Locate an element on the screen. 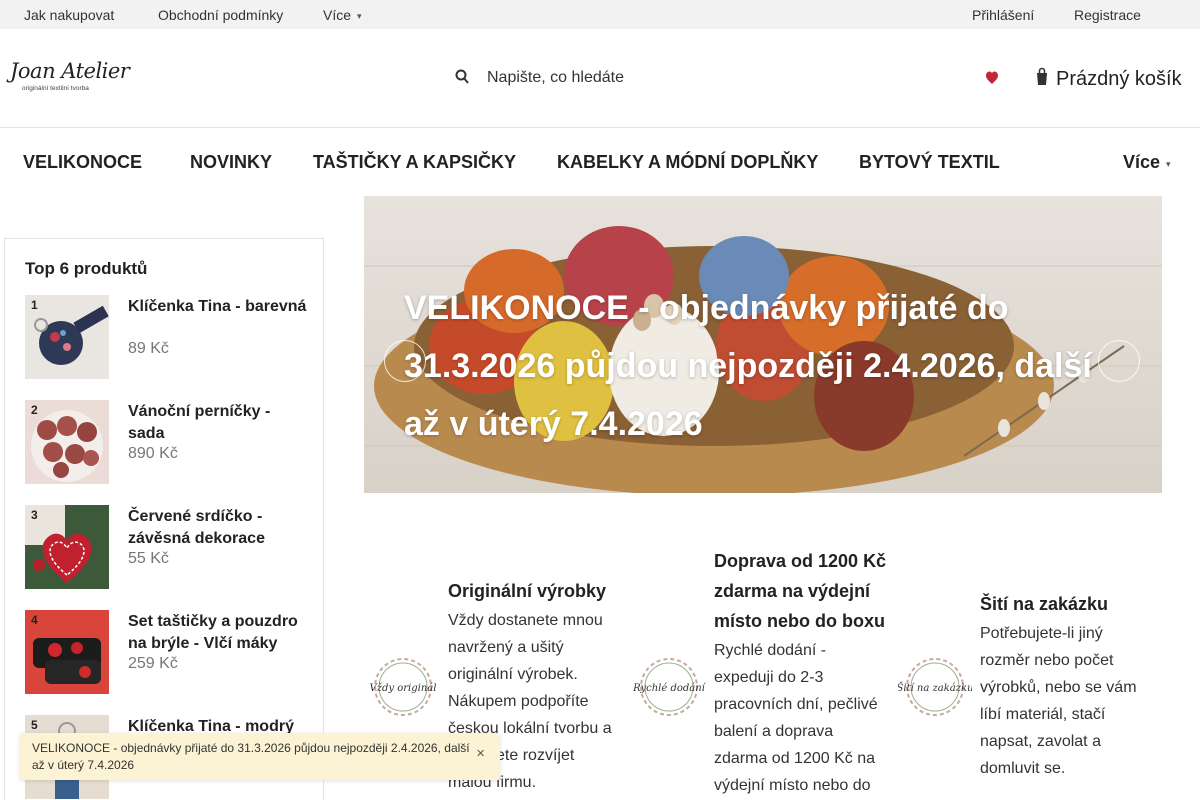  wreath-badge-icon: Rychlé dodání is located at coordinates (669, 687).